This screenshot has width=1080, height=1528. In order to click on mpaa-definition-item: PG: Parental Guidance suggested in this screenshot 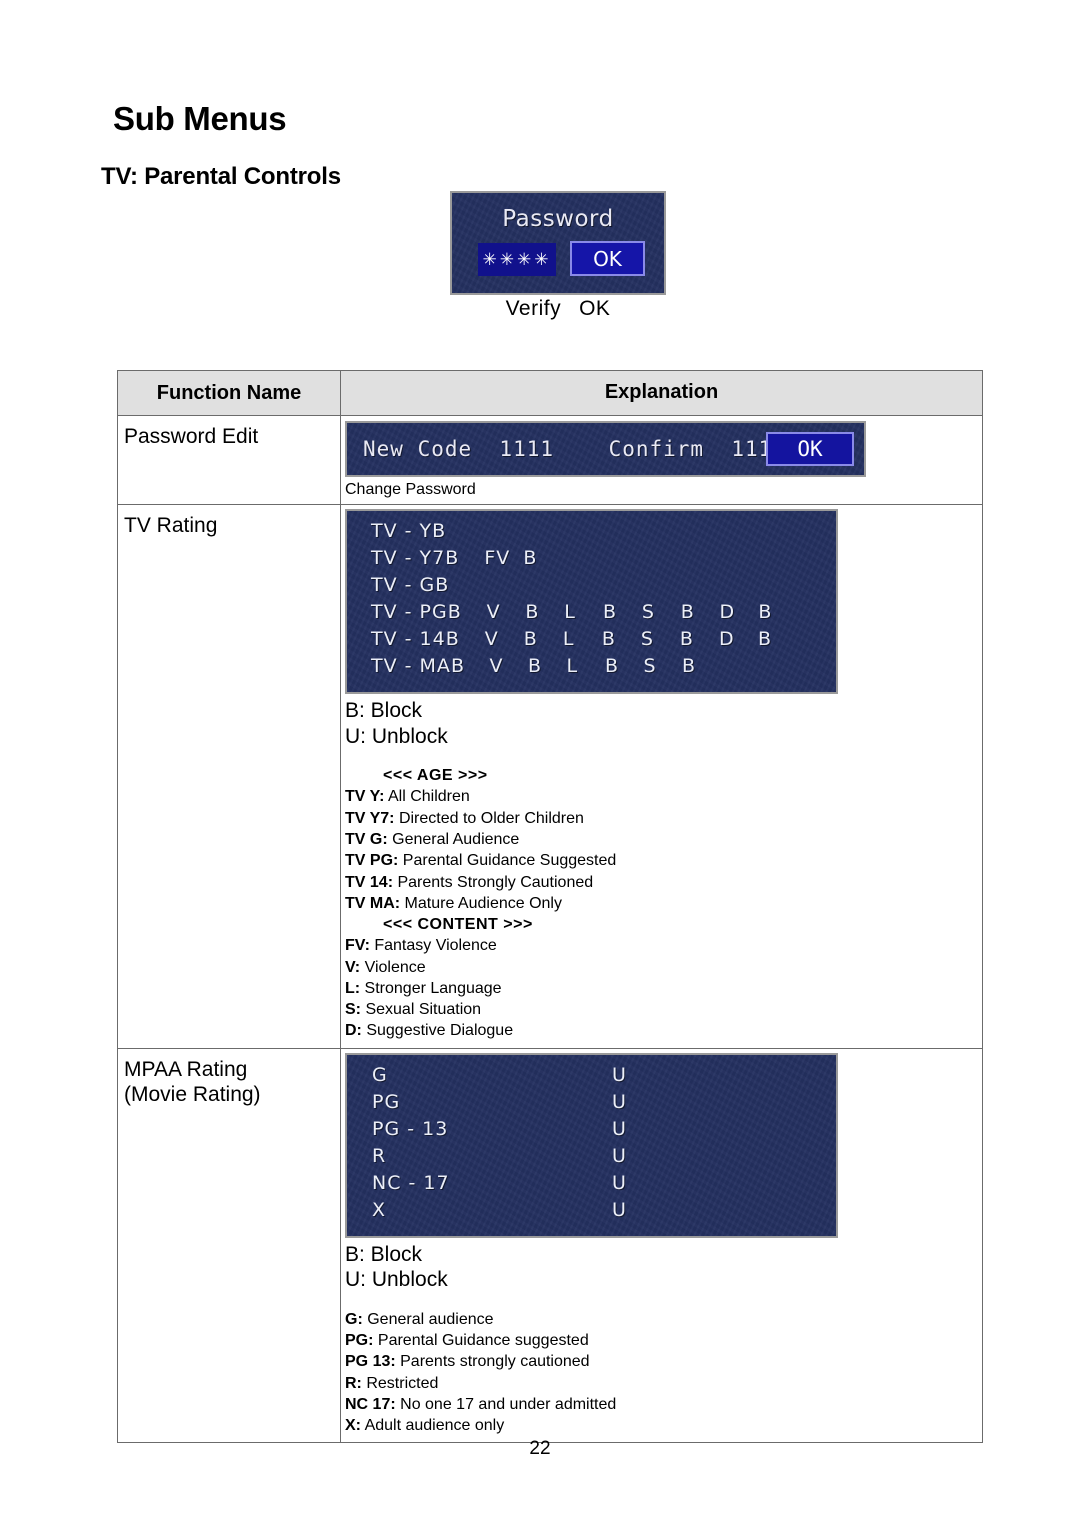, I will do `click(663, 1340)`.